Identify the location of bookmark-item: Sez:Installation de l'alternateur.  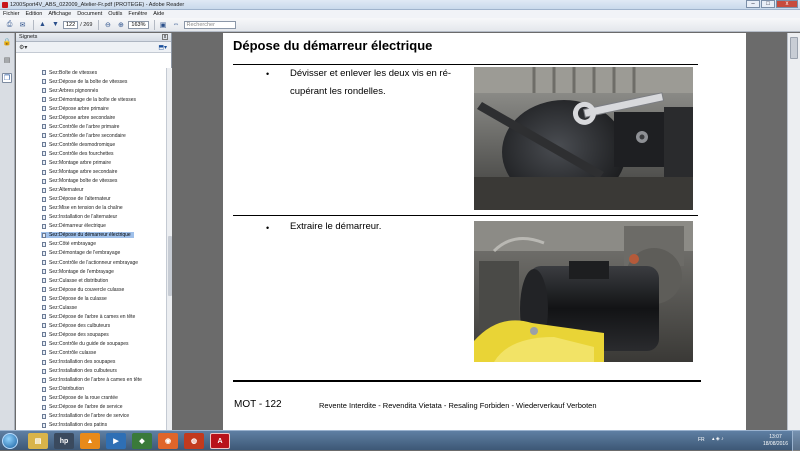
(91, 217).